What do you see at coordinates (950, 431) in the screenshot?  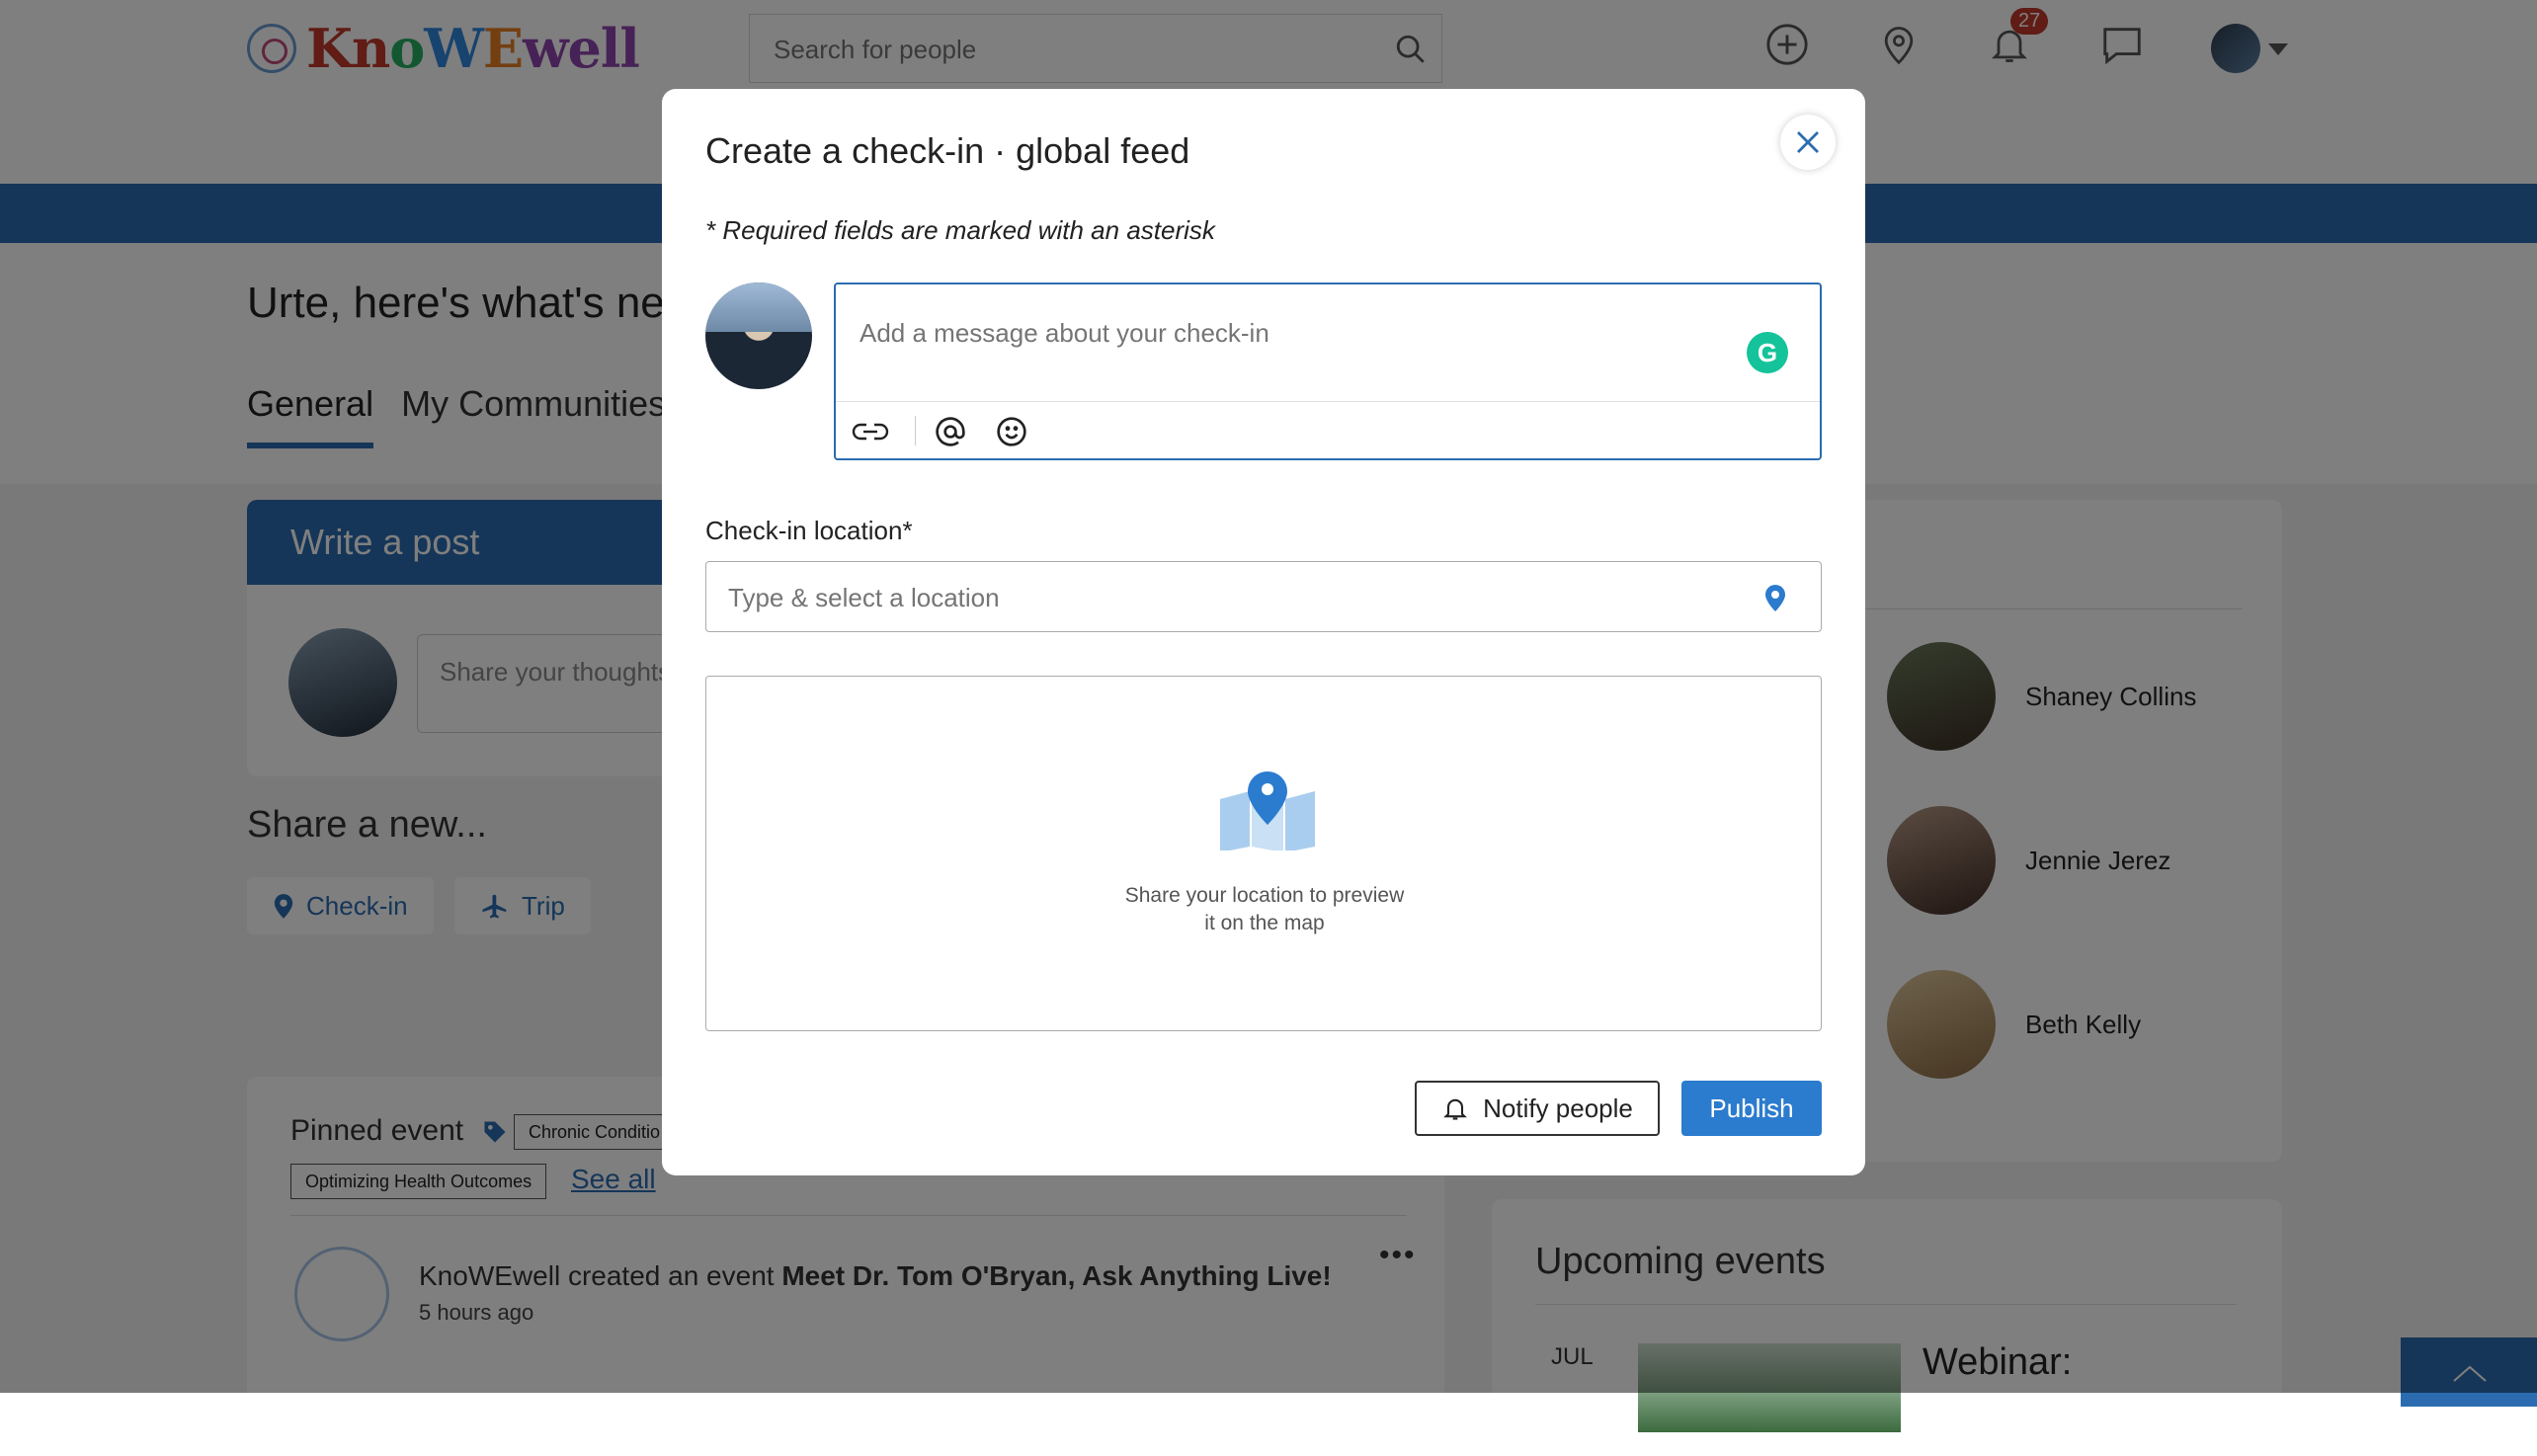 I see `mention-icon` at bounding box center [950, 431].